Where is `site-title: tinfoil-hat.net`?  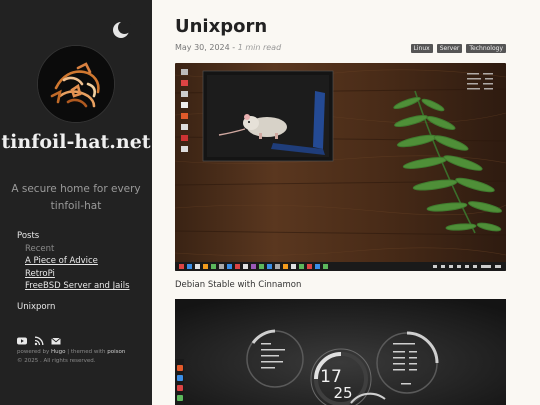 site-title: tinfoil-hat.net is located at coordinates (76, 142).